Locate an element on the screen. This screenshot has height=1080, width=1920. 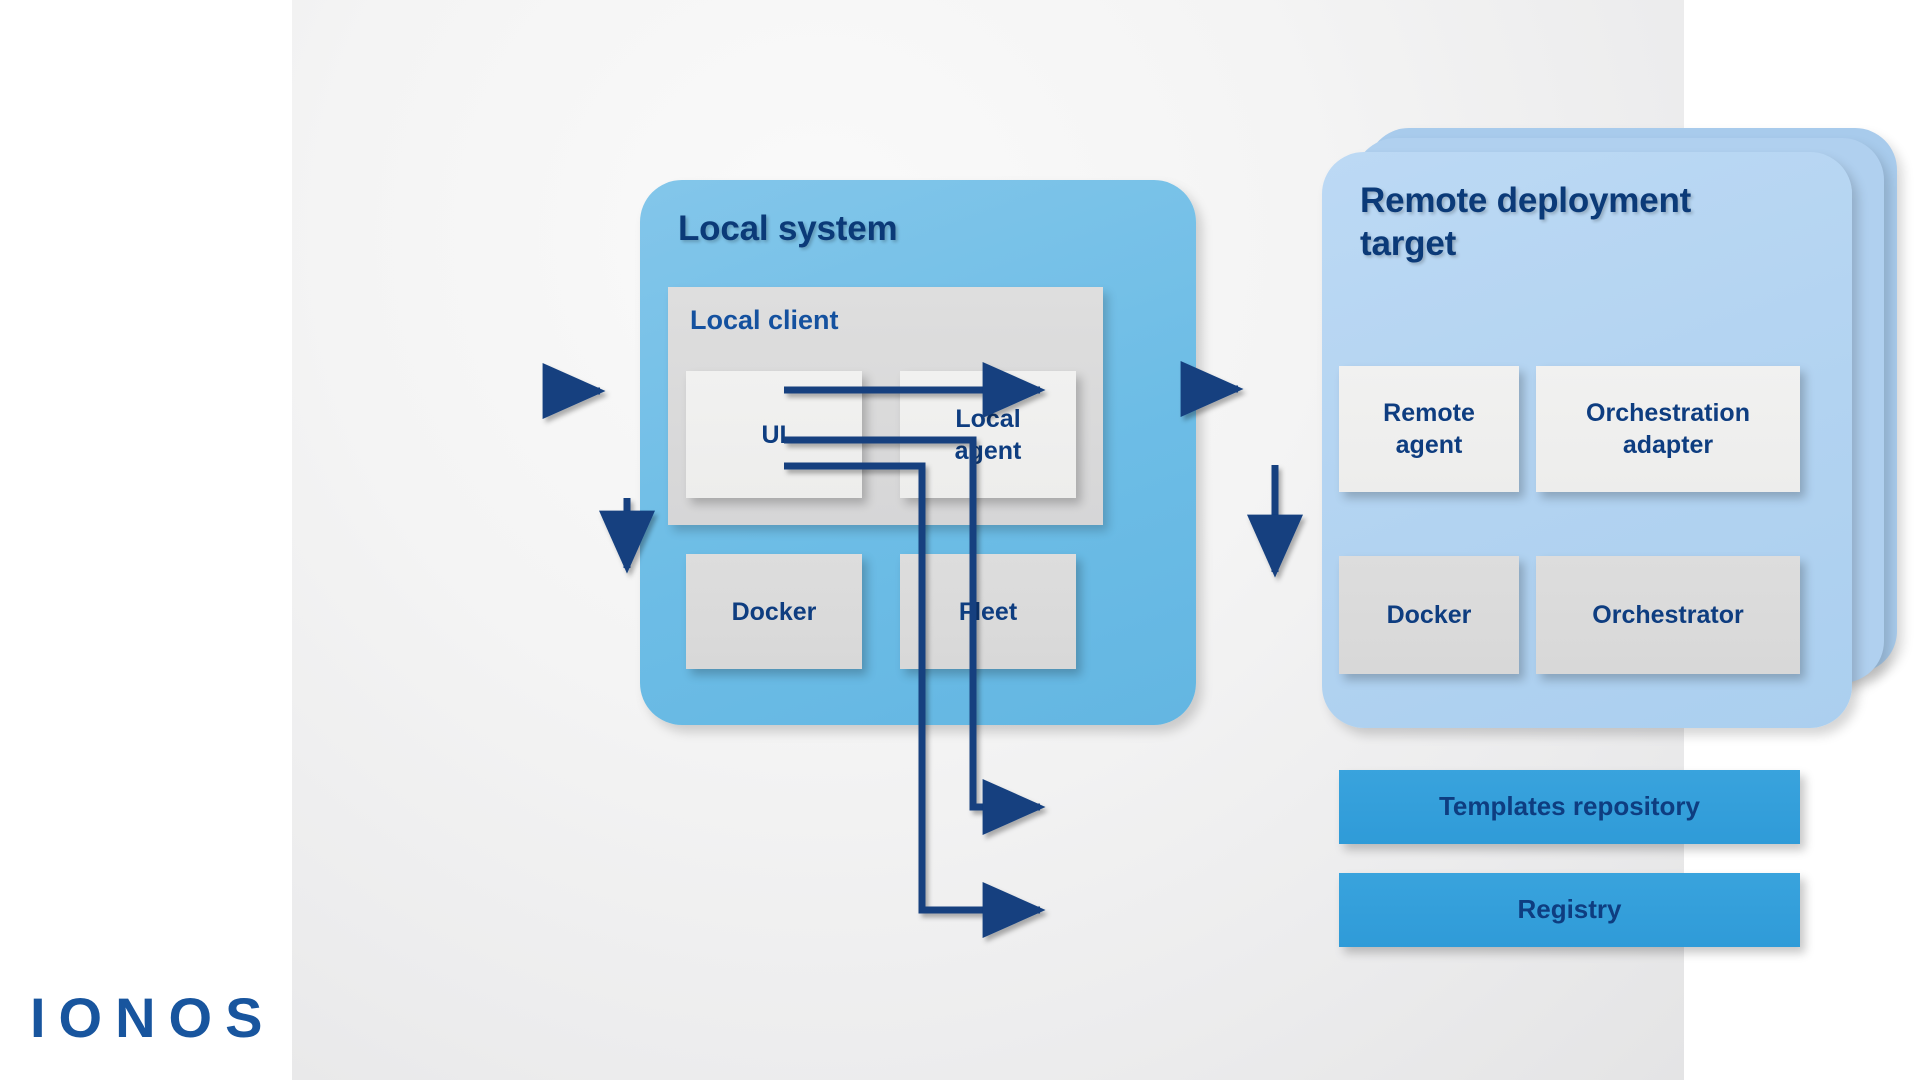
local-client-label: Local client is located at coordinates (764, 320).